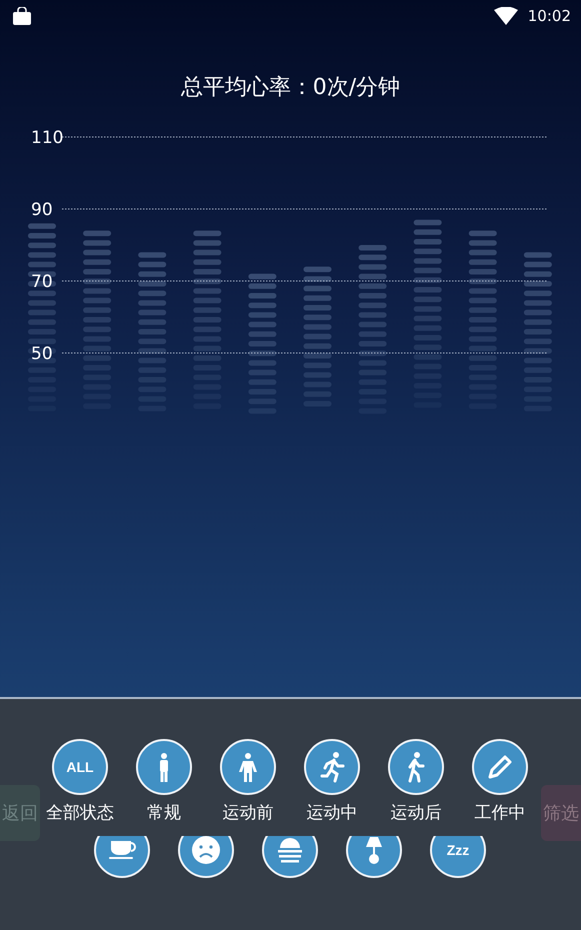 This screenshot has width=581, height=930. I want to click on state-button: Zzz, so click(458, 857).